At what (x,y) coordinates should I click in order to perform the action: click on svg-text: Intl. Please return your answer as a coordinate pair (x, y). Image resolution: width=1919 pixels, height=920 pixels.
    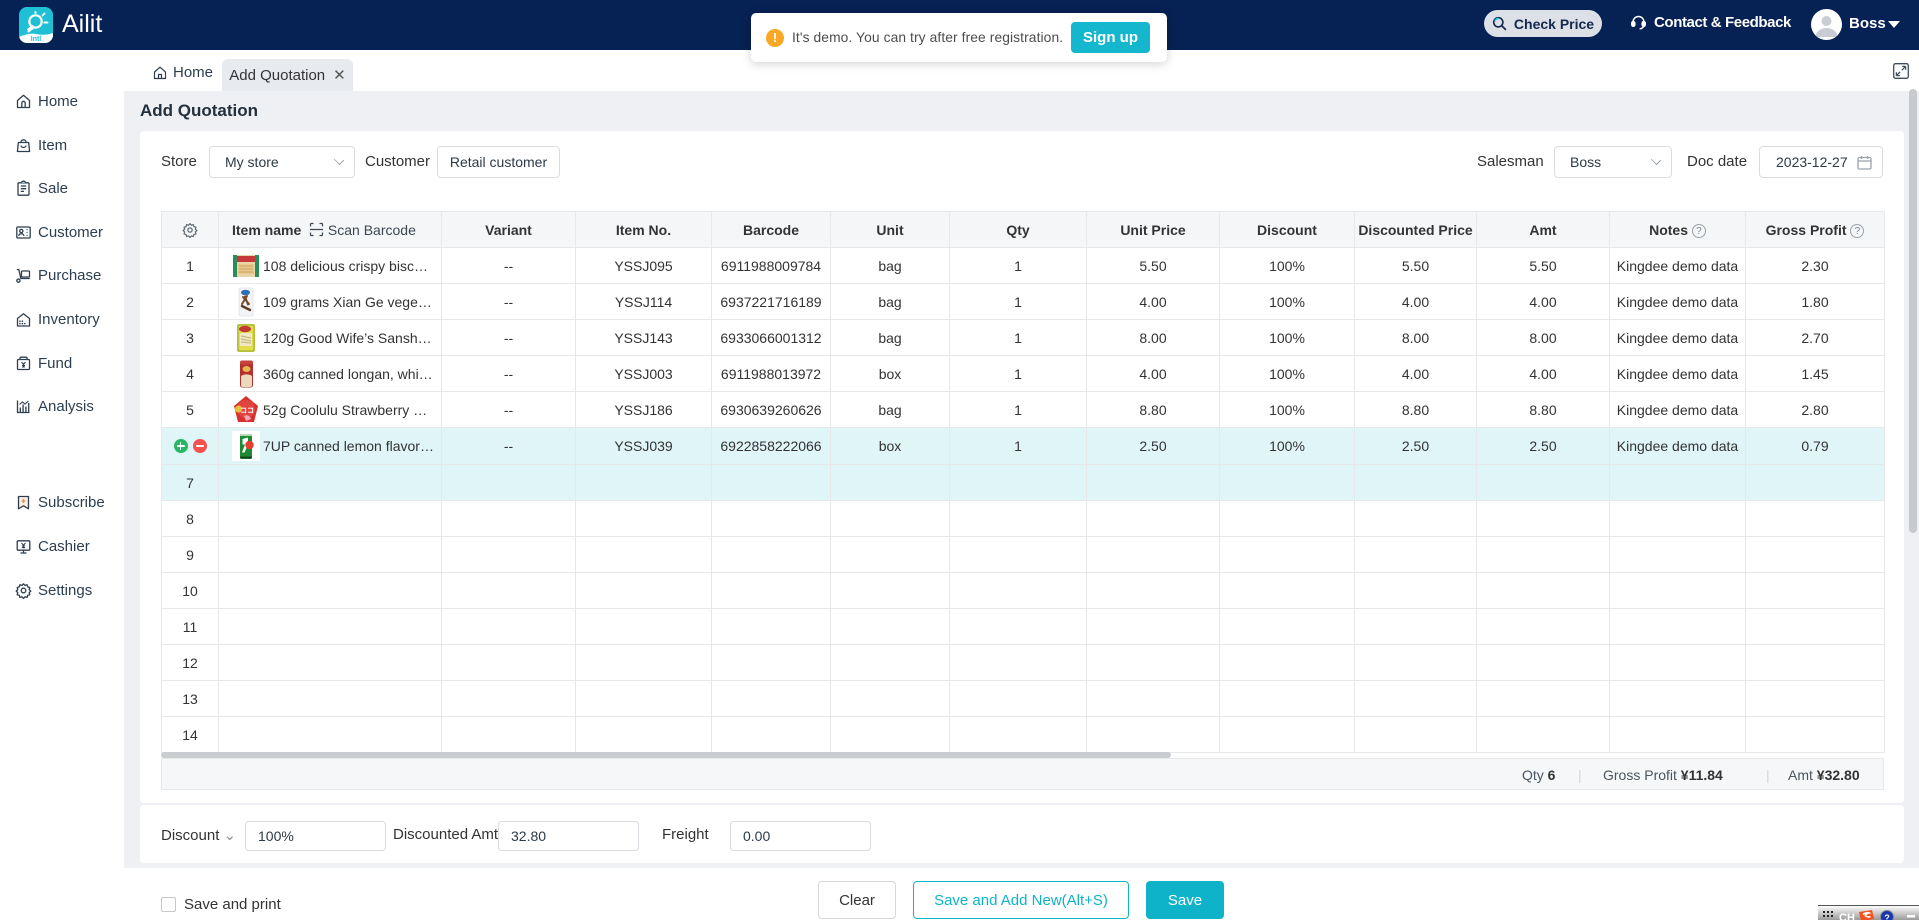
    Looking at the image, I should click on (36, 39).